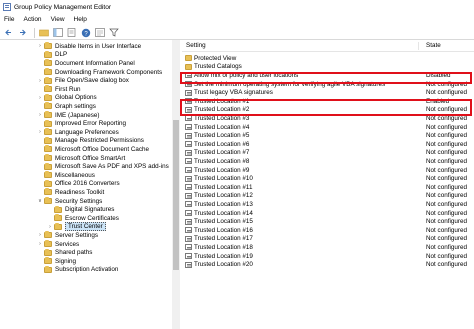  What do you see at coordinates (328, 178) in the screenshot?
I see `policy-row: Trusted Location #10 Not configured` at bounding box center [328, 178].